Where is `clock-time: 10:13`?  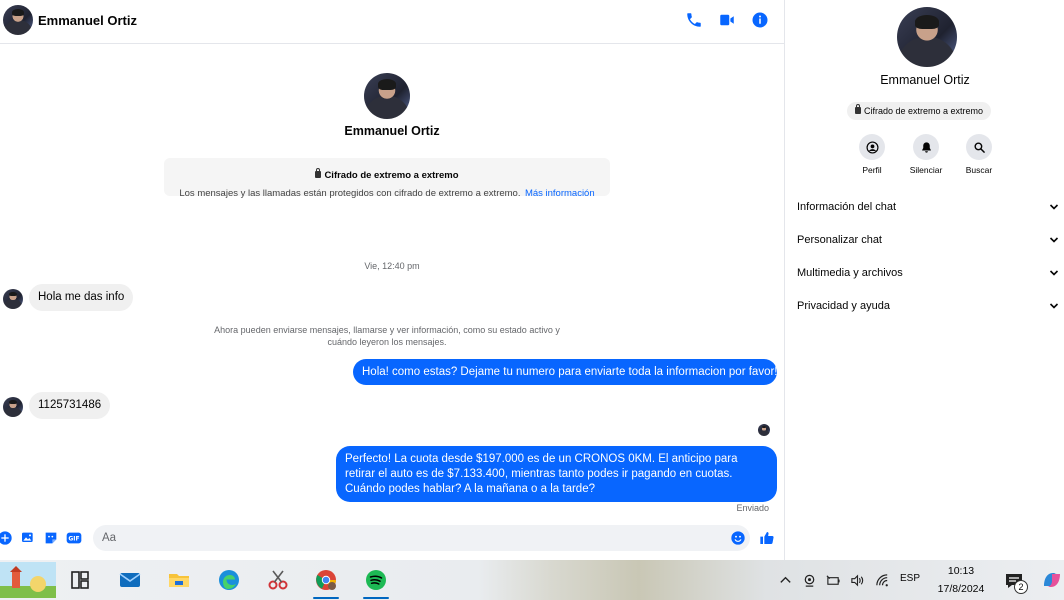
clock-time: 10:13 is located at coordinates (961, 571).